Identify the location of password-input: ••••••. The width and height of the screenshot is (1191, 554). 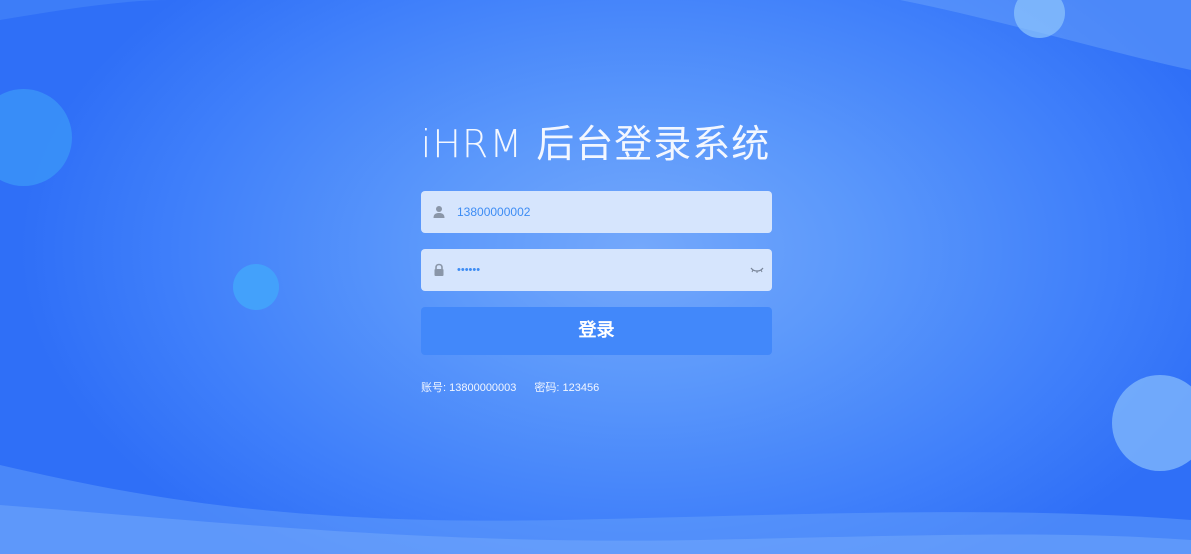
(468, 270).